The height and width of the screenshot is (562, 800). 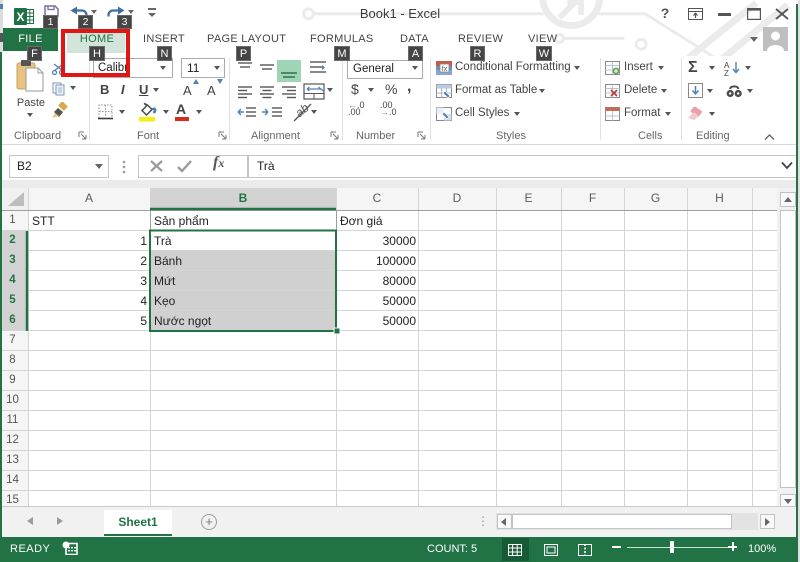 What do you see at coordinates (301, 110) in the screenshot?
I see `svg-text: ab` at bounding box center [301, 110].